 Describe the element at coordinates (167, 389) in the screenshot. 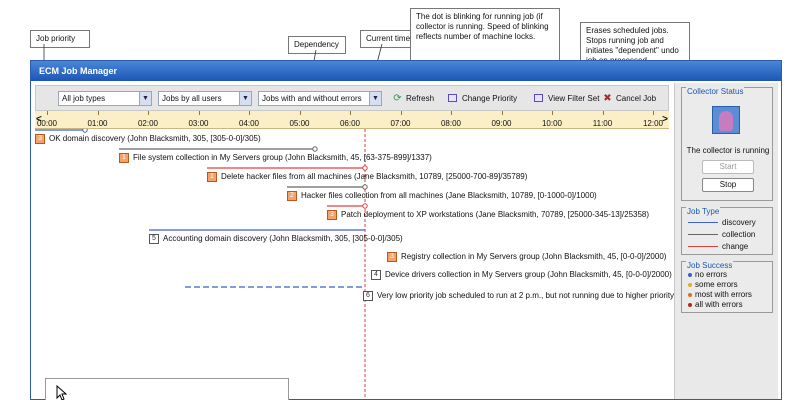

I see `tooltip-box` at that location.